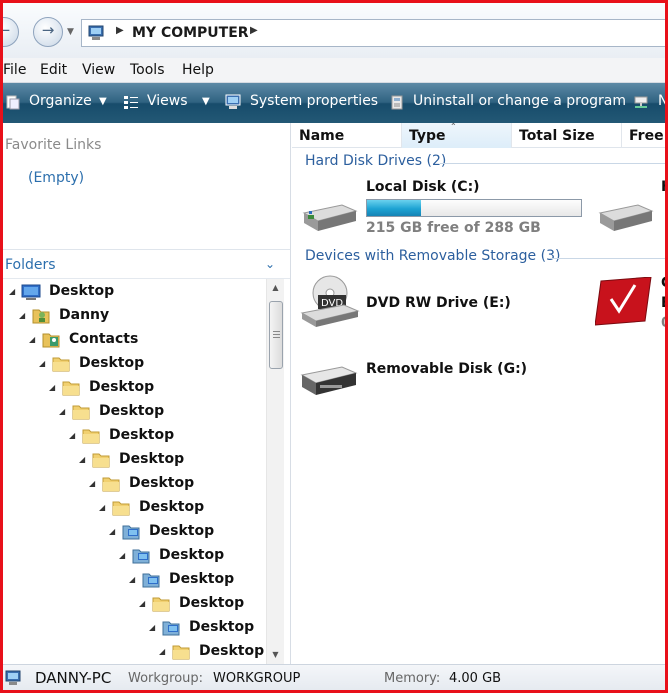 The image size is (668, 693). I want to click on column-type: Type ⌃, so click(457, 135).